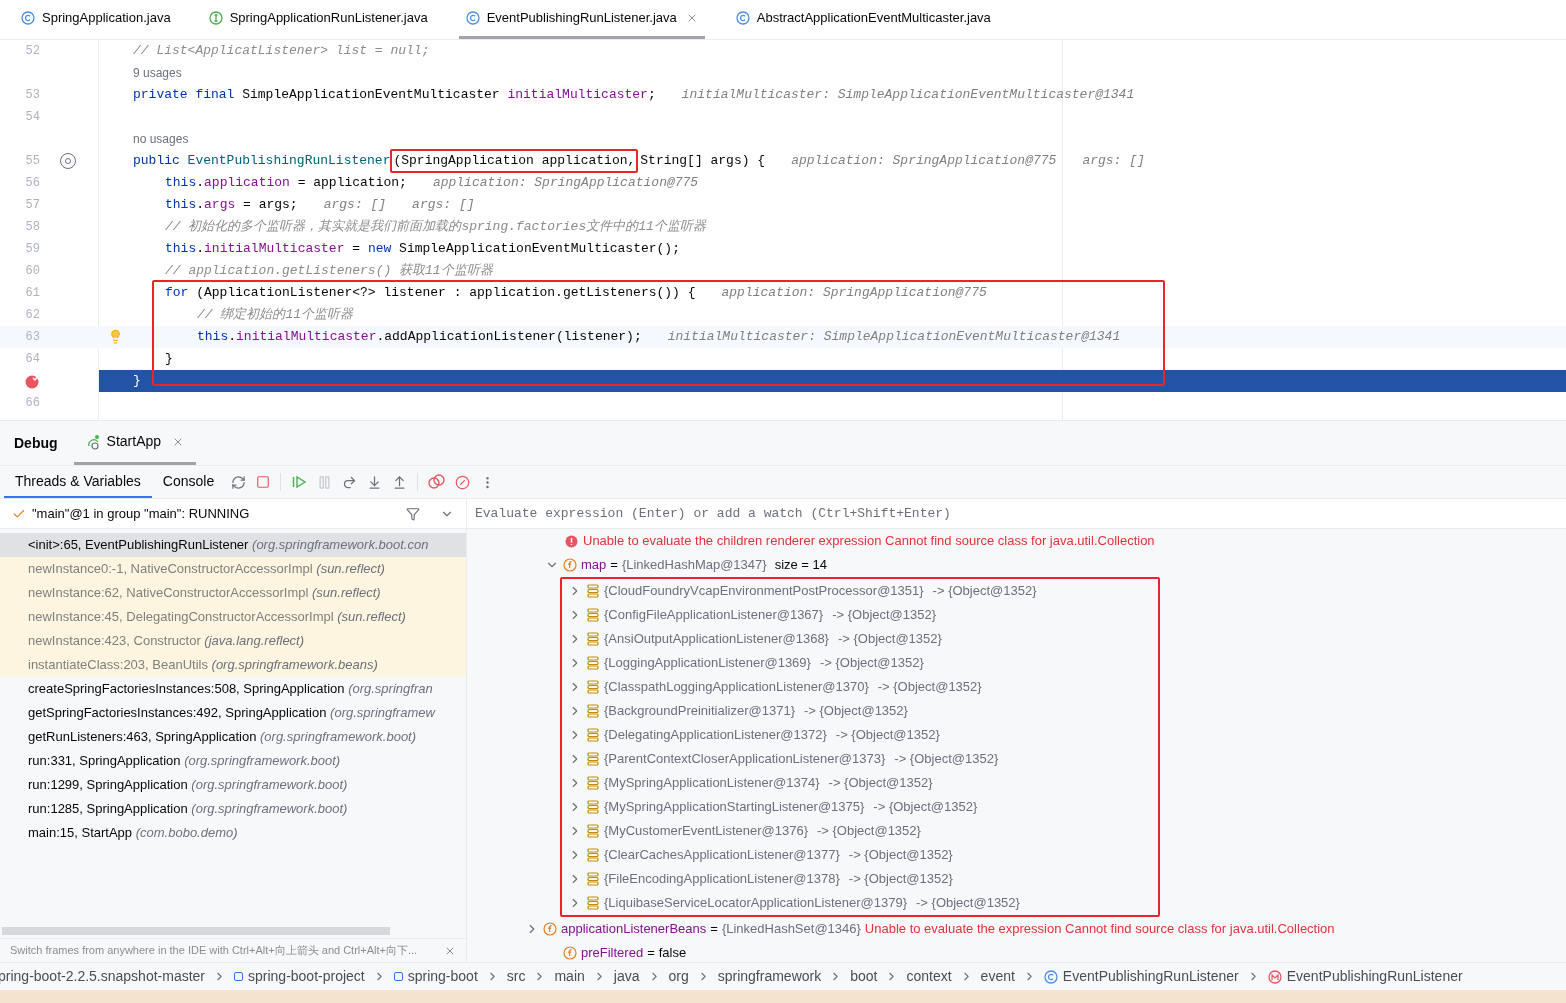 The width and height of the screenshot is (1566, 1003). Describe the element at coordinates (233, 545) in the screenshot. I see `stack-frame: <init>:65, EventPublishingRunListener (org.springframework.boot.con` at that location.